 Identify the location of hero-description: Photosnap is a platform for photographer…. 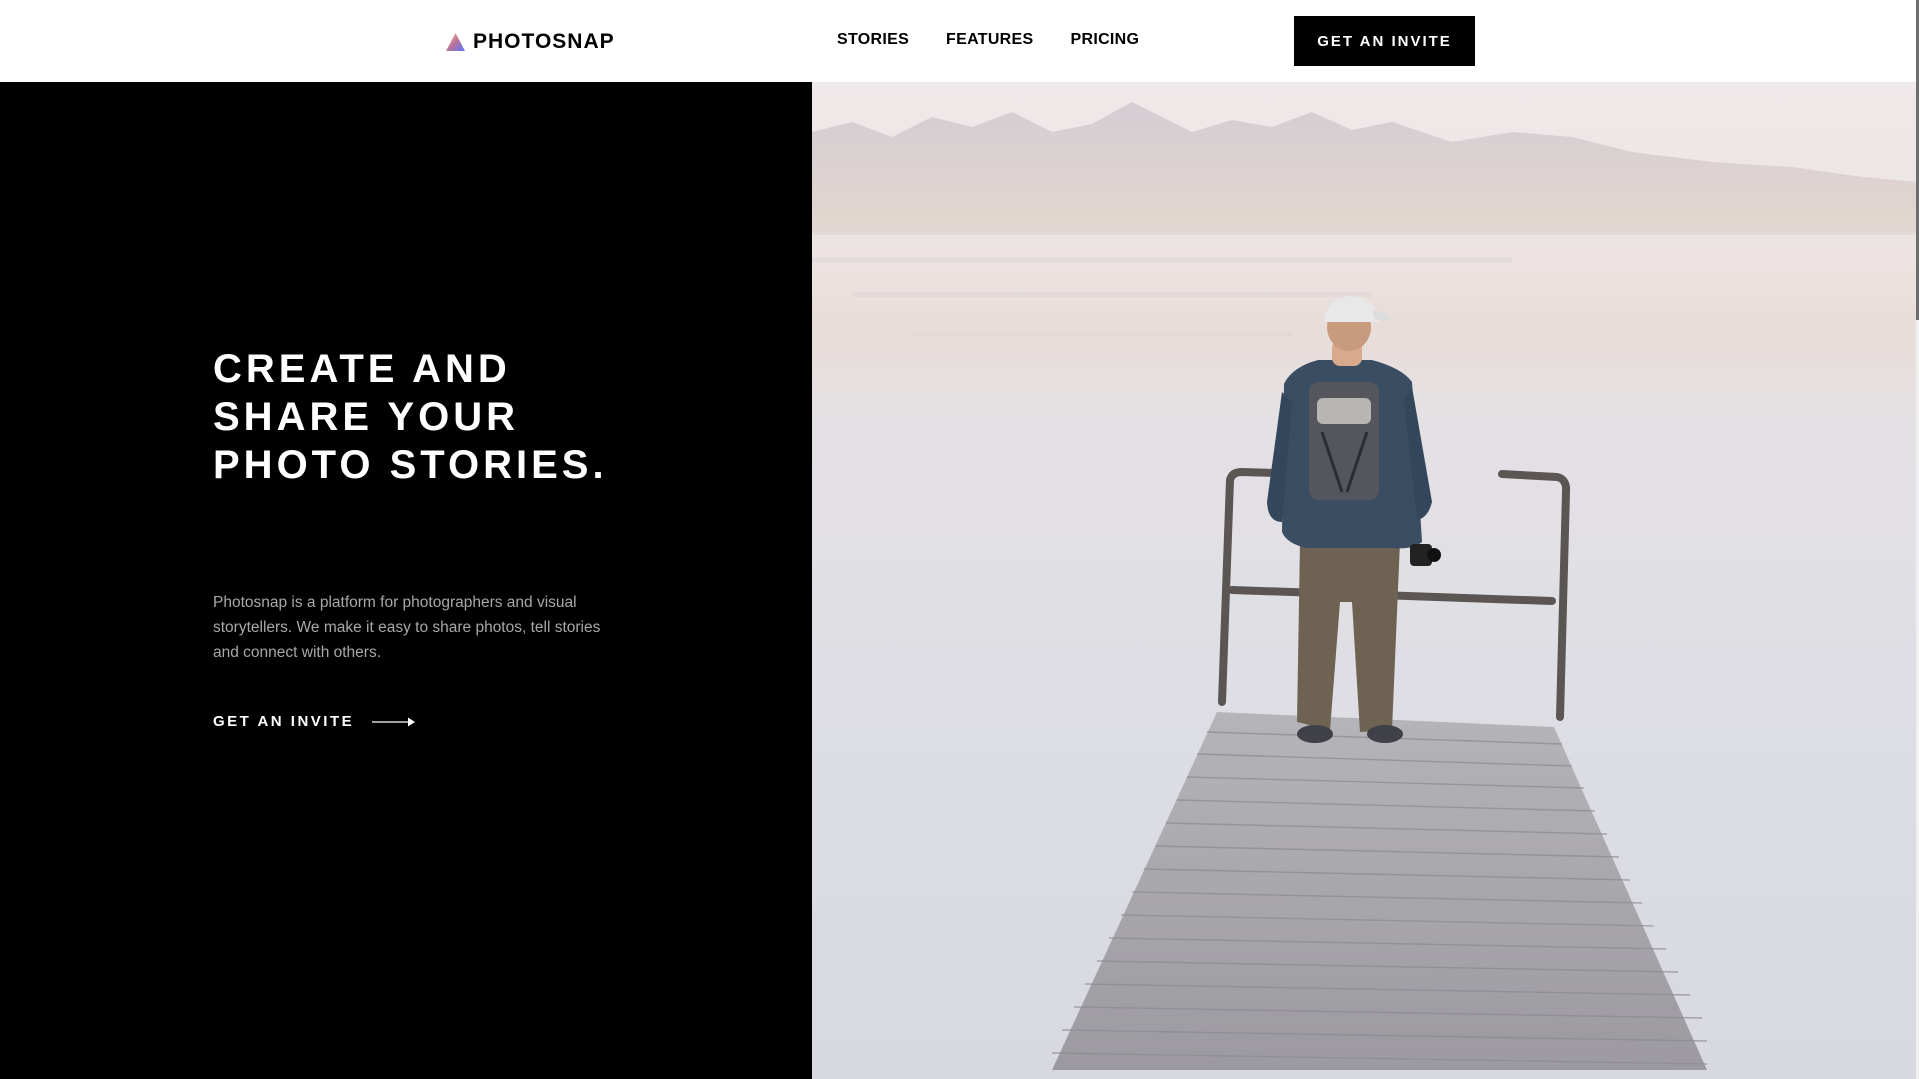
(407, 627).